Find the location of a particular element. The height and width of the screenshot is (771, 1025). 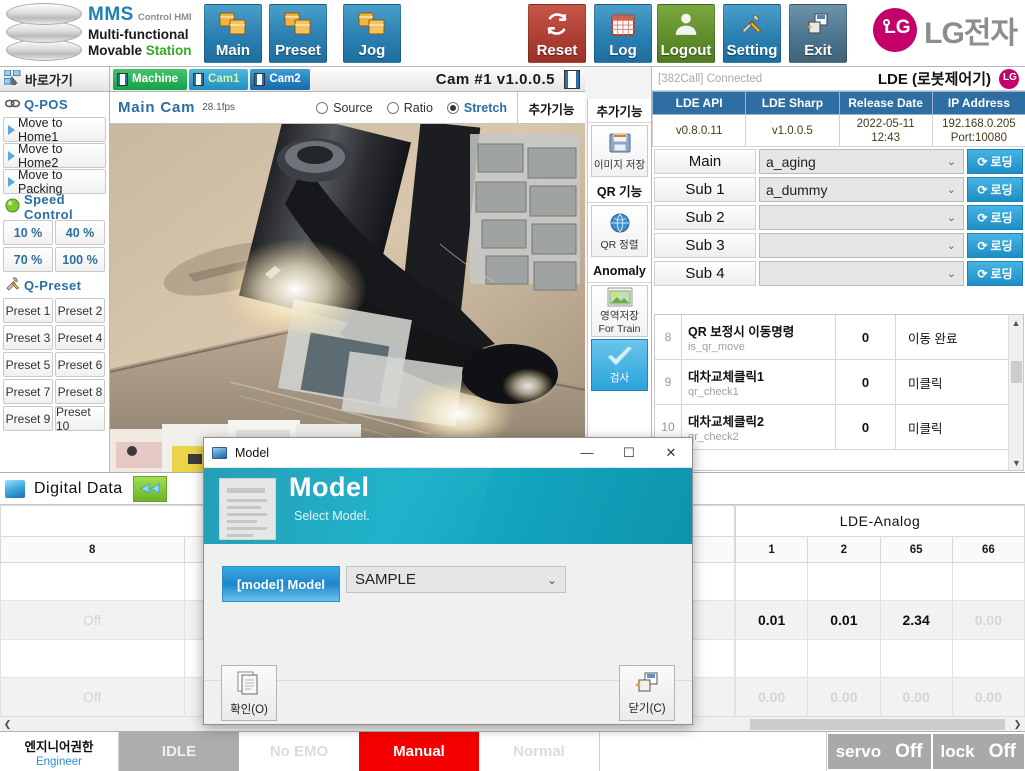

boxes-icon is located at coordinates (233, 23).